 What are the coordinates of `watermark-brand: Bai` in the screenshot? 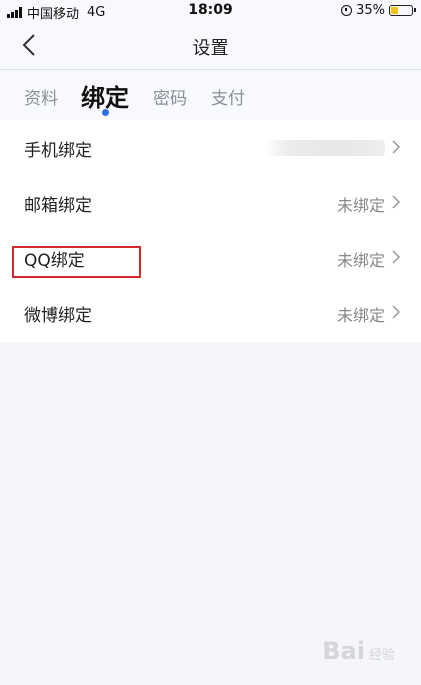 It's located at (343, 651).